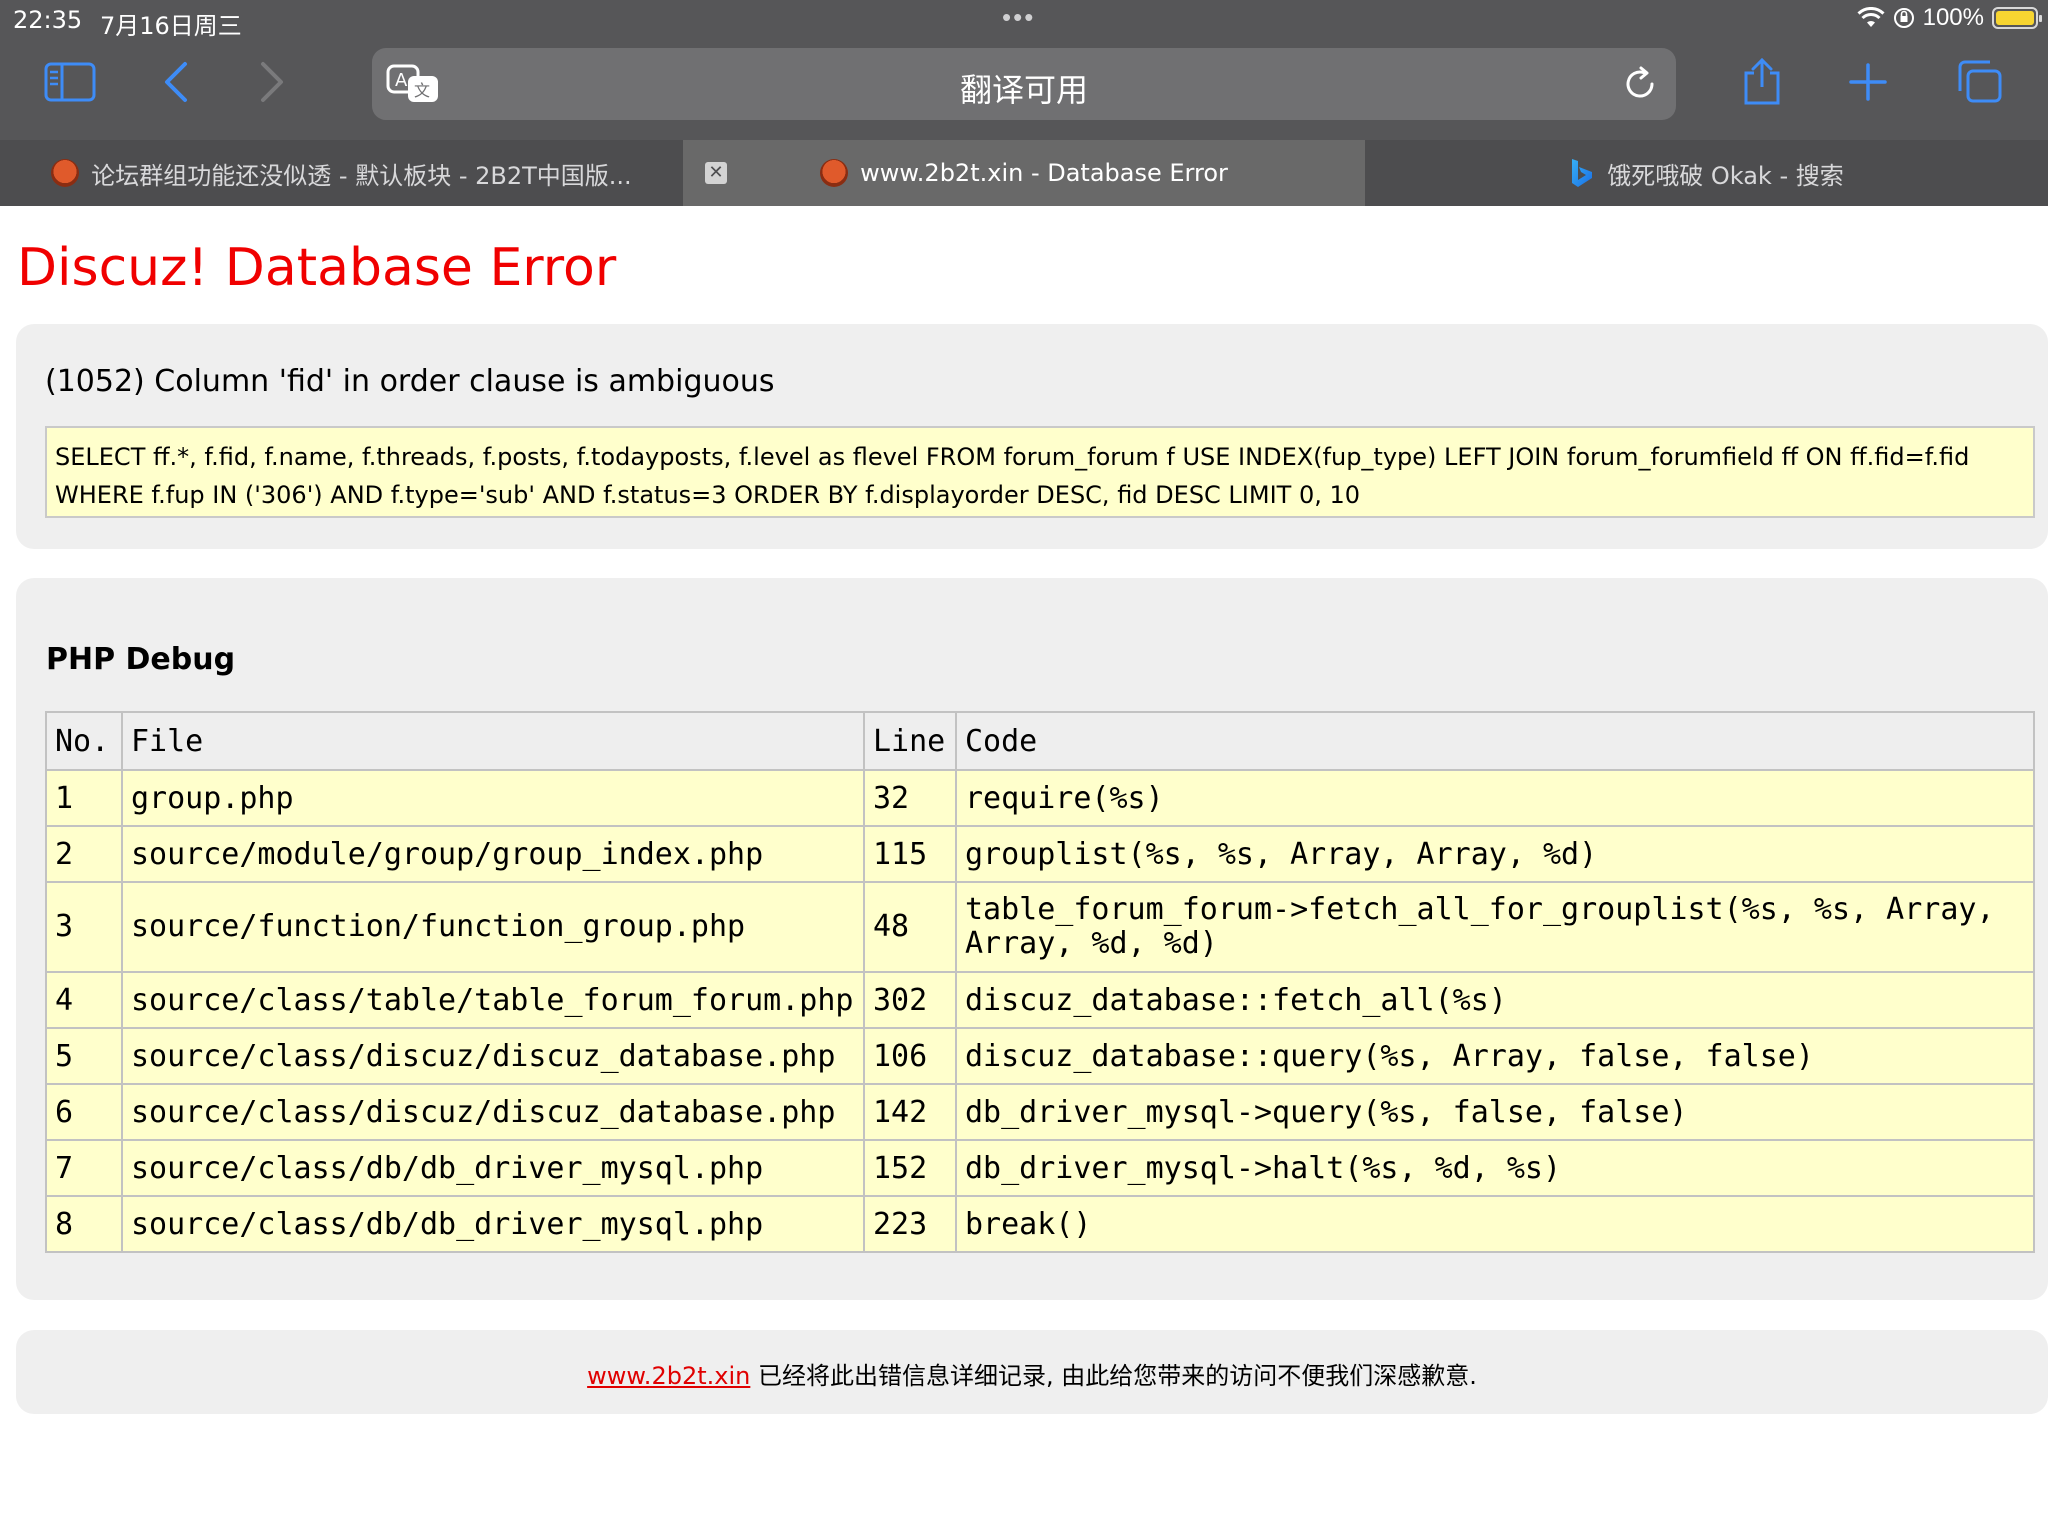 The height and width of the screenshot is (1536, 2048). Describe the element at coordinates (910, 741) in the screenshot. I see `column-header: Line` at that location.